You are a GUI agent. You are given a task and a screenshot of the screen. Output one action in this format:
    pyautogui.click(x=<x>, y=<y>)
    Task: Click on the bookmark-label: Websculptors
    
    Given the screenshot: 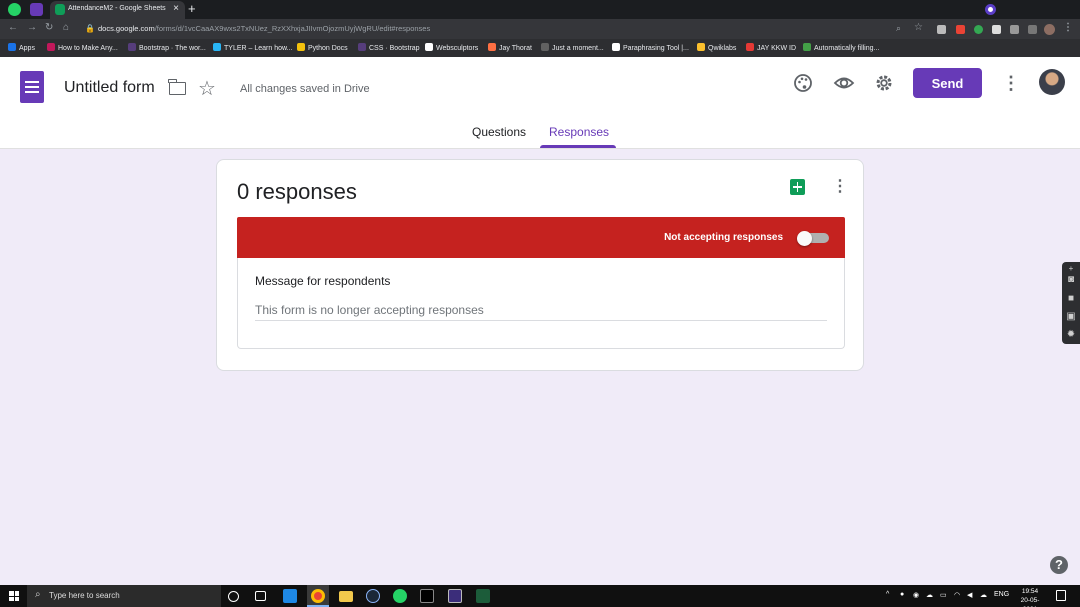 What is the action you would take?
    pyautogui.click(x=457, y=48)
    